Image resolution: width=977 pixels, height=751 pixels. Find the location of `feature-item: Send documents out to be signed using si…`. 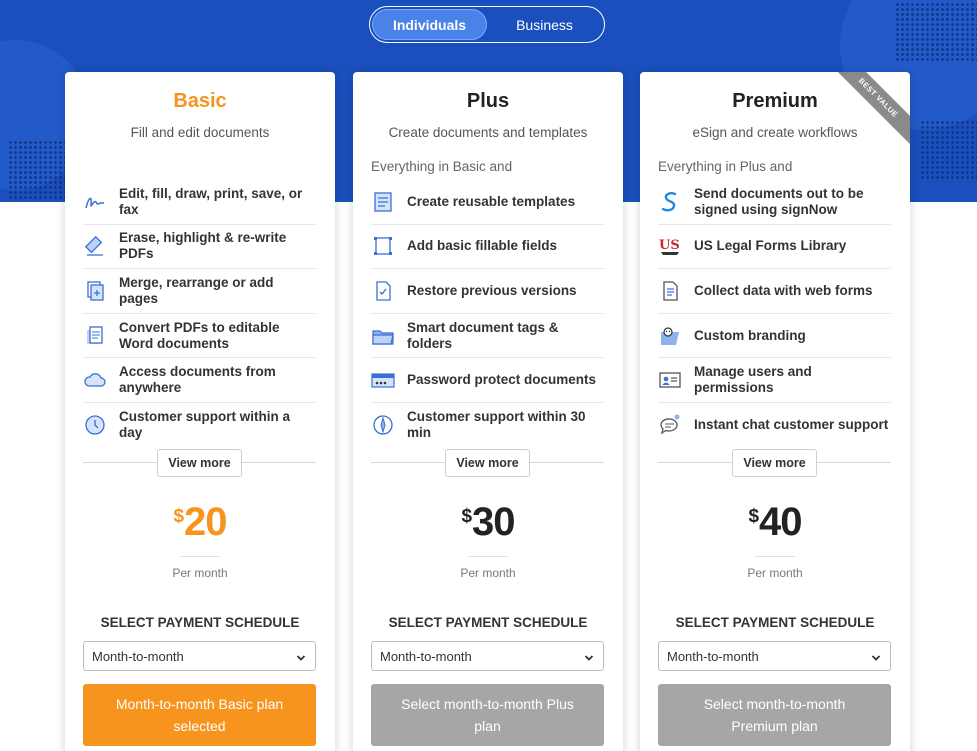

feature-item: Send documents out to be signed using si… is located at coordinates (774, 202).